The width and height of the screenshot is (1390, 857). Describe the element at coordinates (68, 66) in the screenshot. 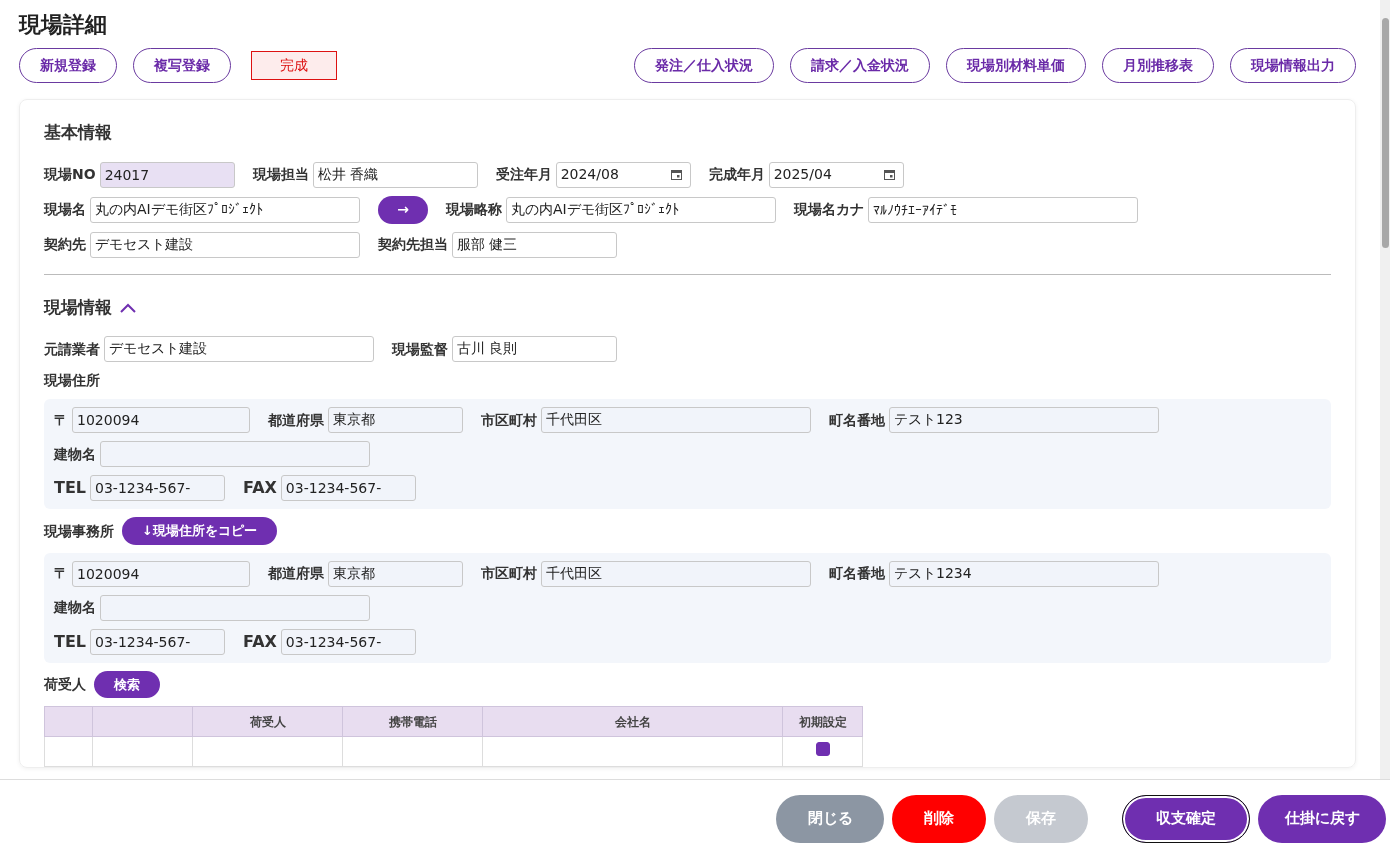

I see `action-button: 新規登録` at that location.